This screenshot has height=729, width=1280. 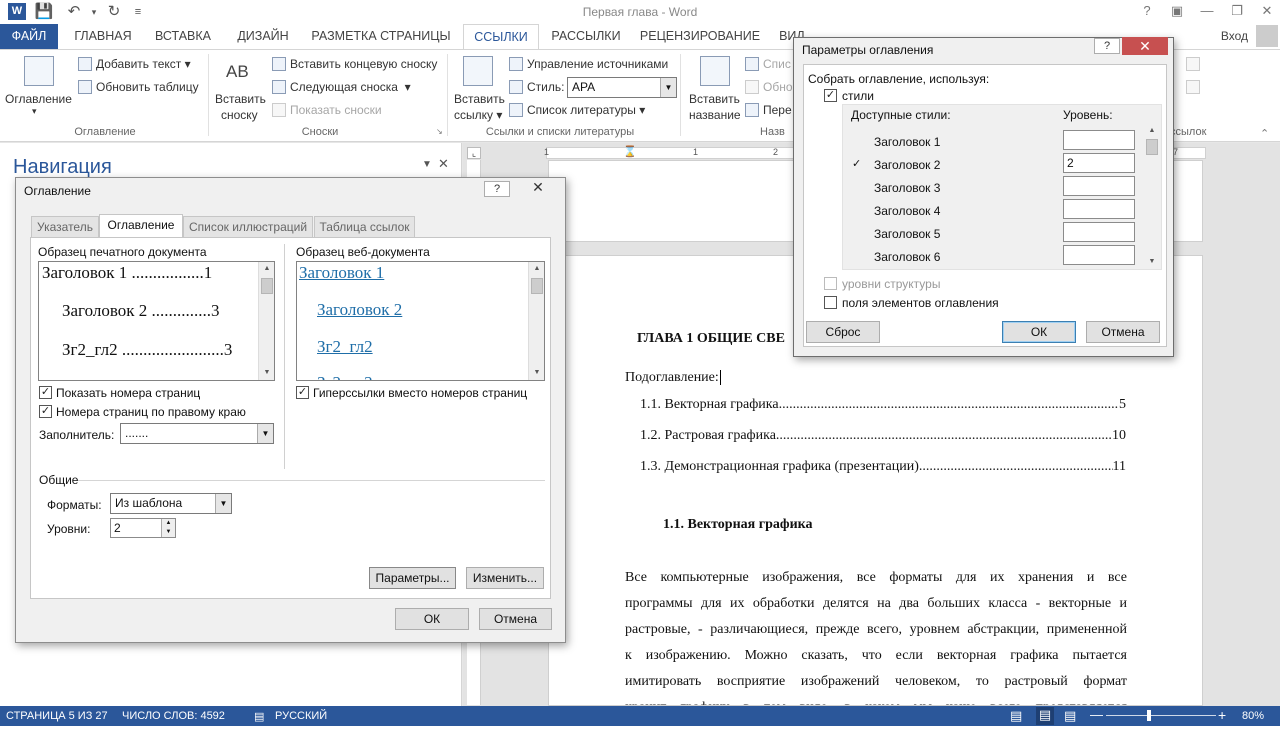 What do you see at coordinates (1207, 11) in the screenshot?
I see `minimize-icon: —` at bounding box center [1207, 11].